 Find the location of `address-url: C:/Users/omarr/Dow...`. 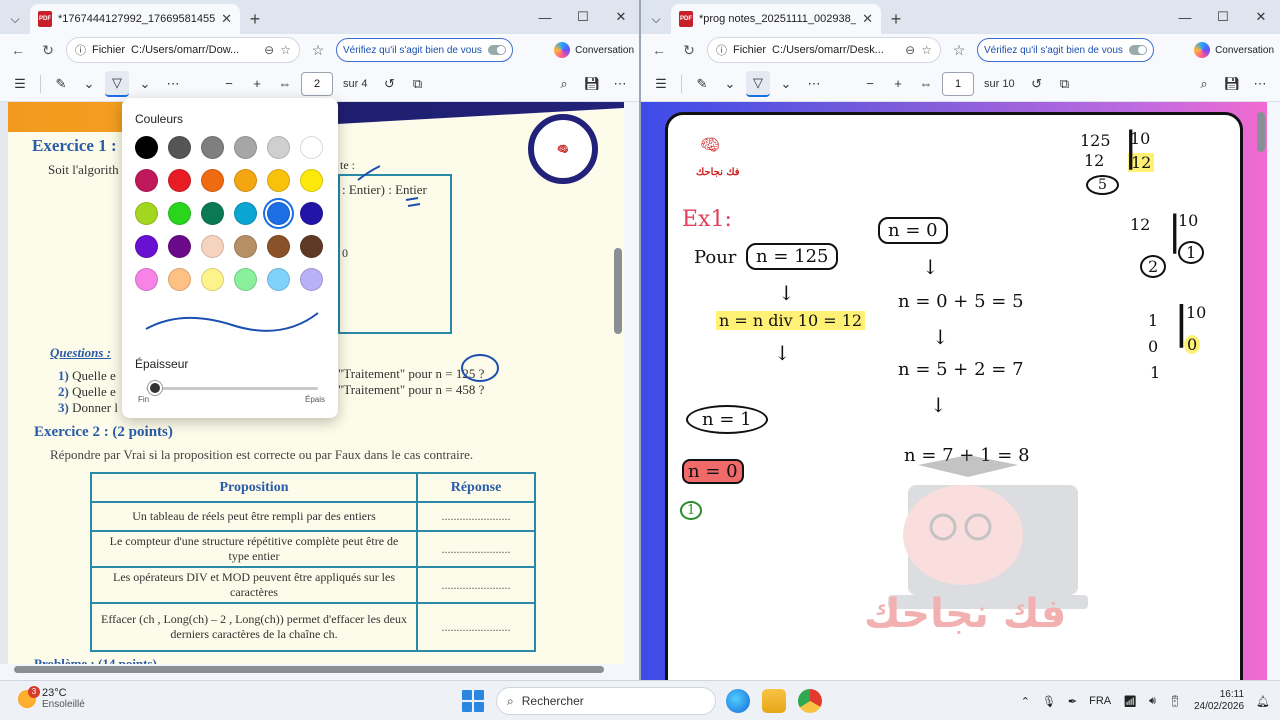

address-url: C:/Users/omarr/Dow... is located at coordinates (194, 50).